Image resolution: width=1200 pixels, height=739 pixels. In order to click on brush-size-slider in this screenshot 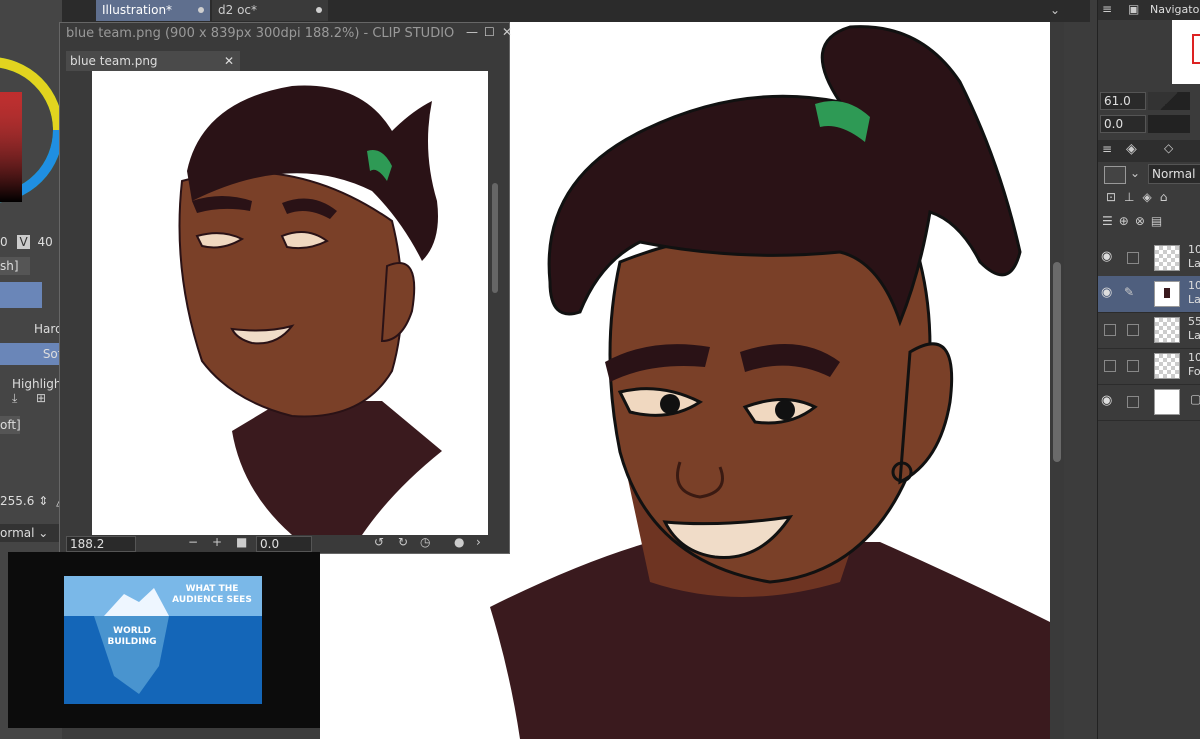, I will do `click(1169, 101)`.